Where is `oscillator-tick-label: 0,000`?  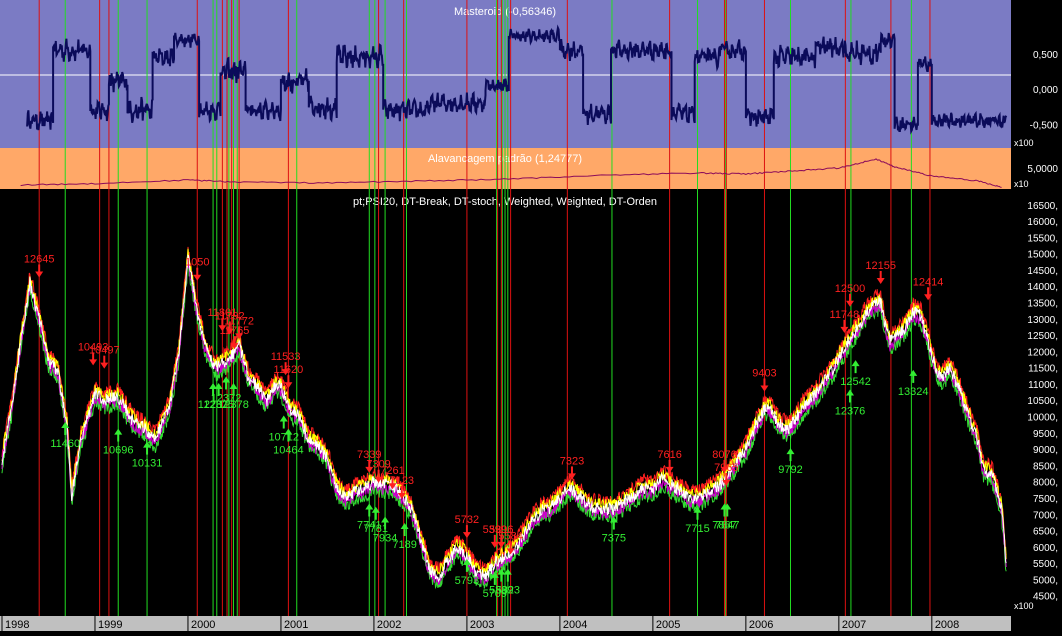 oscillator-tick-label: 0,000 is located at coordinates (1045, 90).